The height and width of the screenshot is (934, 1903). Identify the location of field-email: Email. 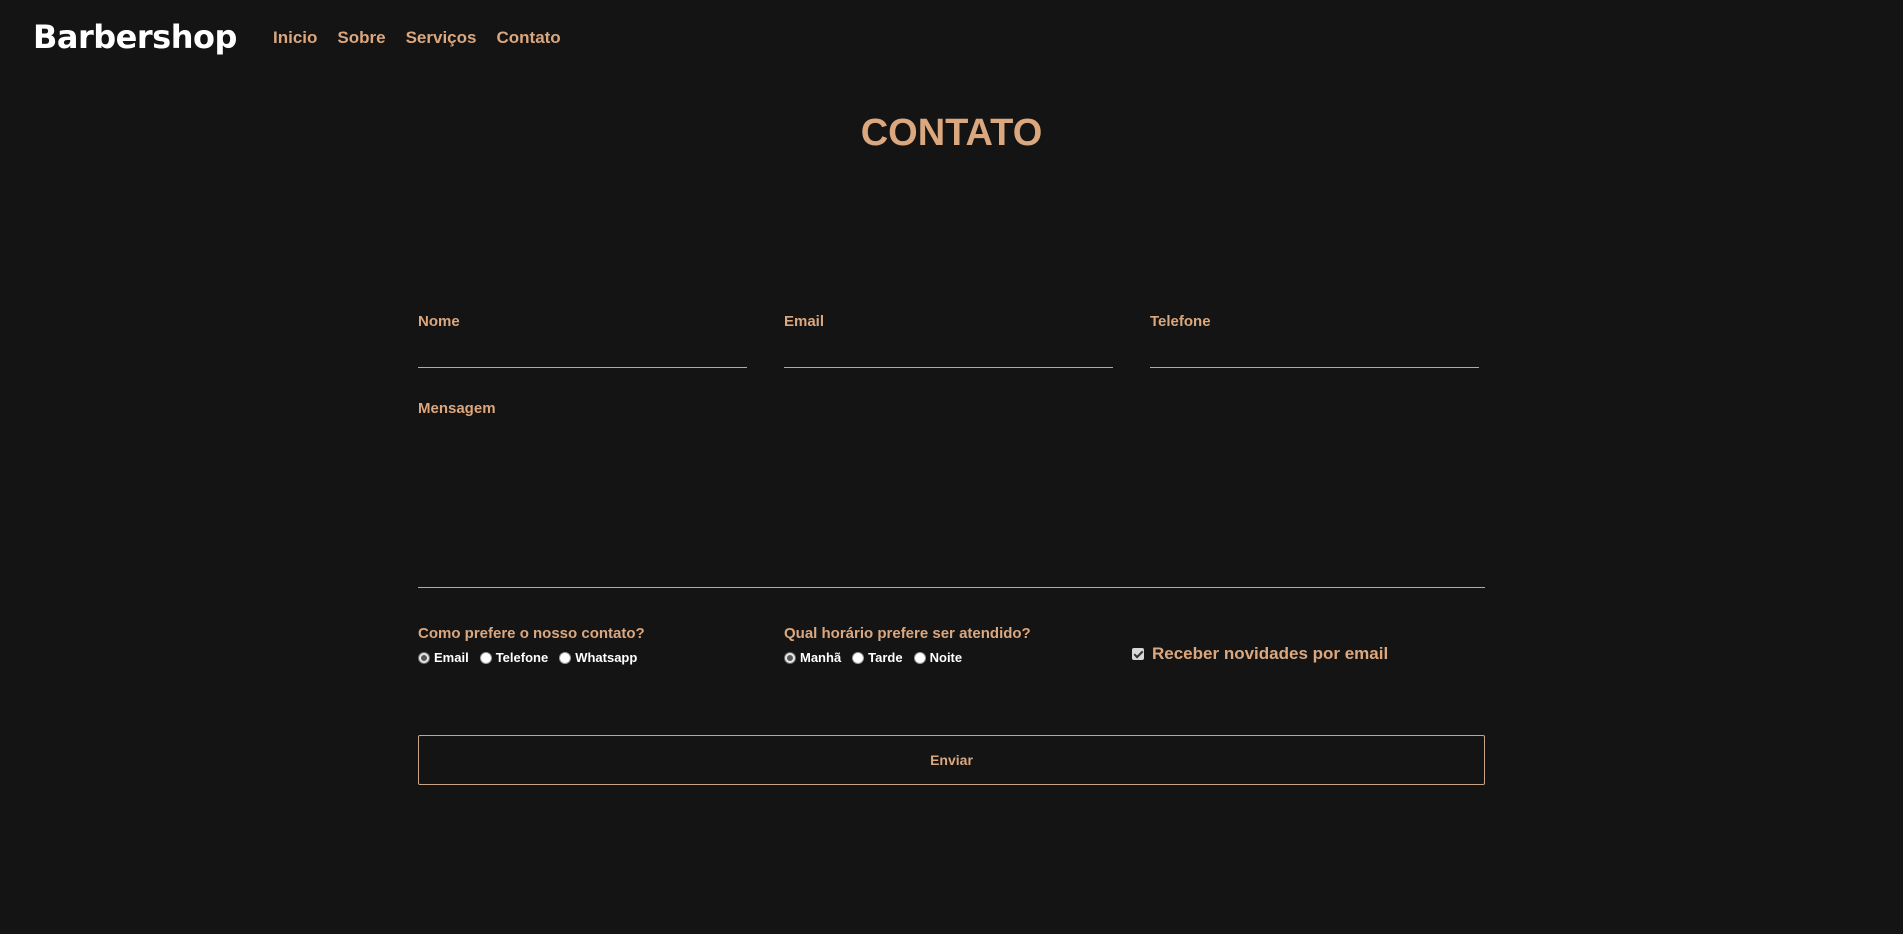
(948, 340).